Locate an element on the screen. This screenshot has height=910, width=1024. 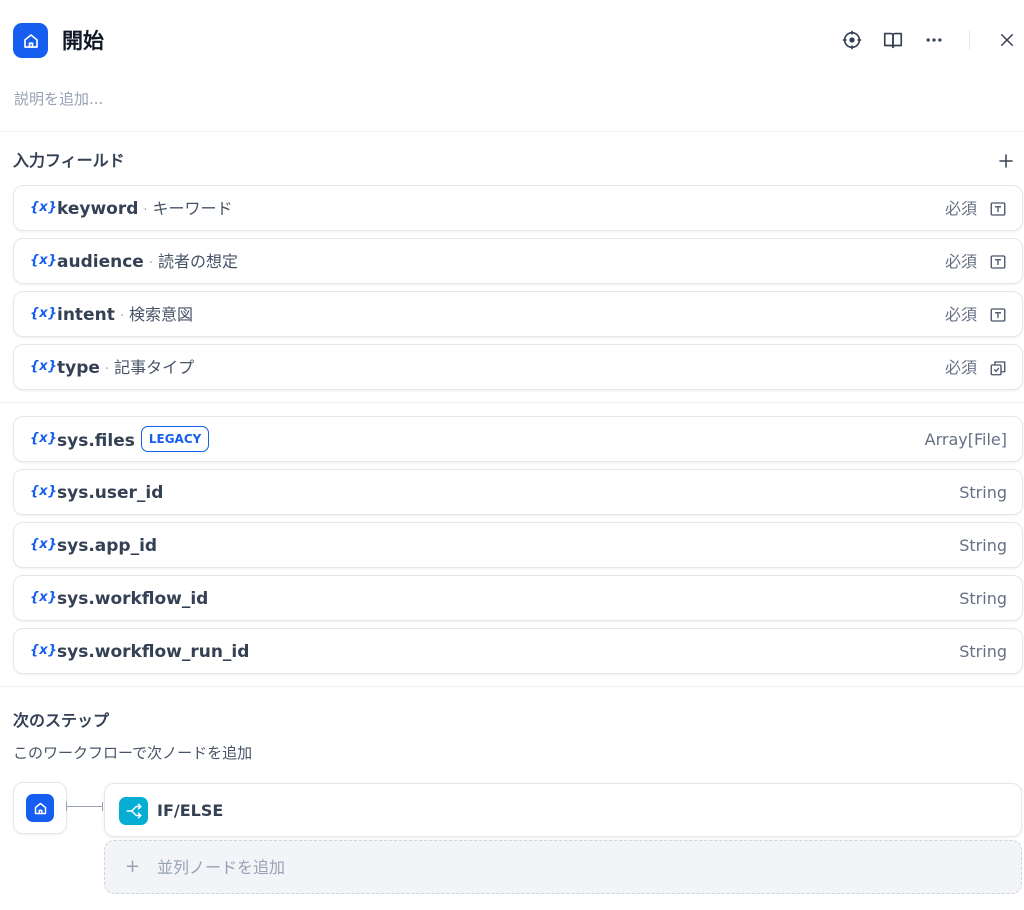
branch-icon is located at coordinates (133, 811).